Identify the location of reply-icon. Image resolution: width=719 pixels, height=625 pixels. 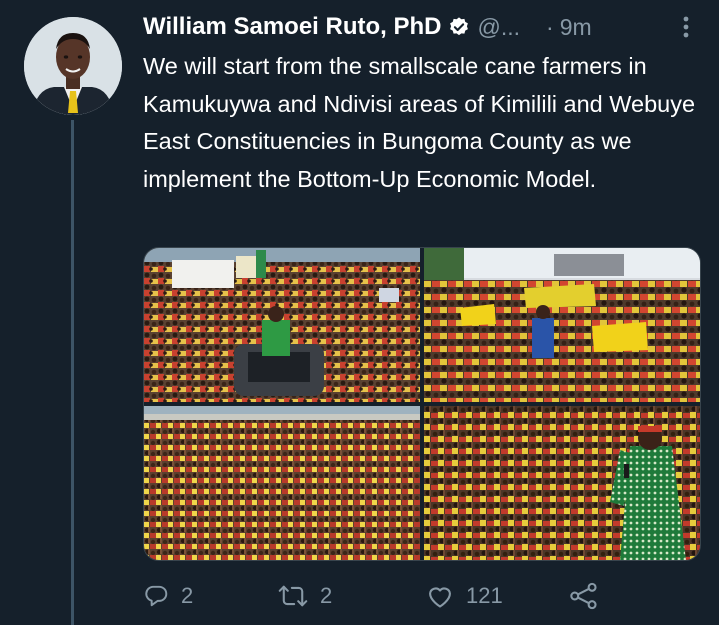
(156, 596).